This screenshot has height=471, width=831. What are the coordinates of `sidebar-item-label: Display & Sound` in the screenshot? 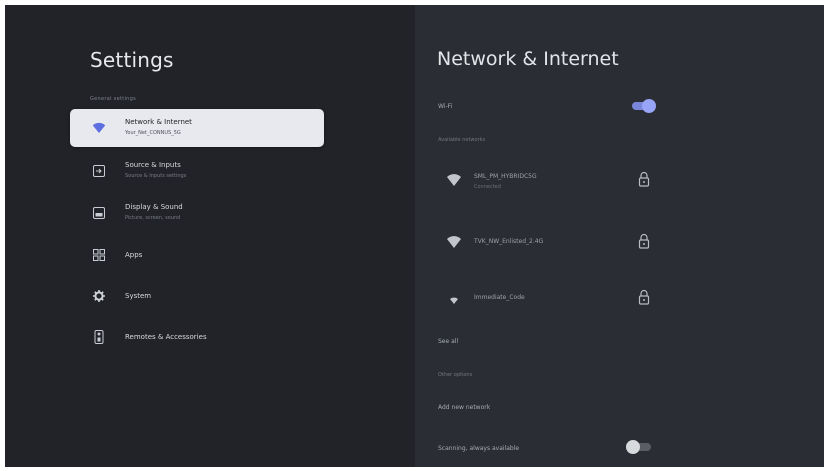 It's located at (154, 207).